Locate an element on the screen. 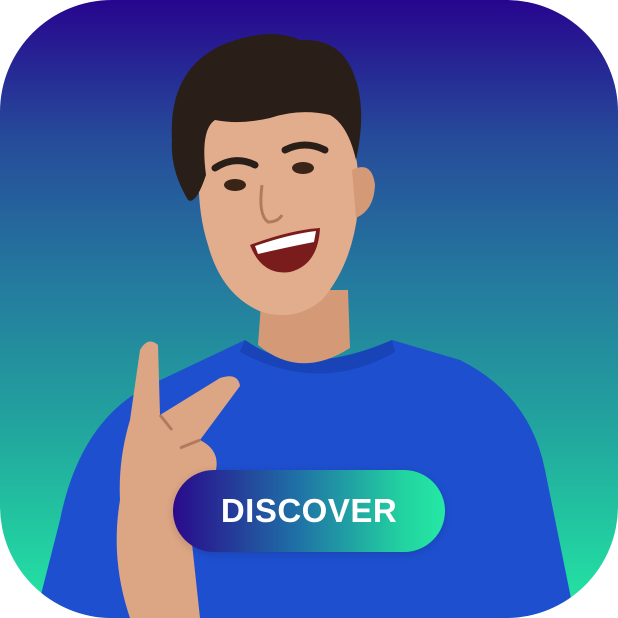 The width and height of the screenshot is (618, 618). discover-button: DISCOVER is located at coordinates (309, 511).